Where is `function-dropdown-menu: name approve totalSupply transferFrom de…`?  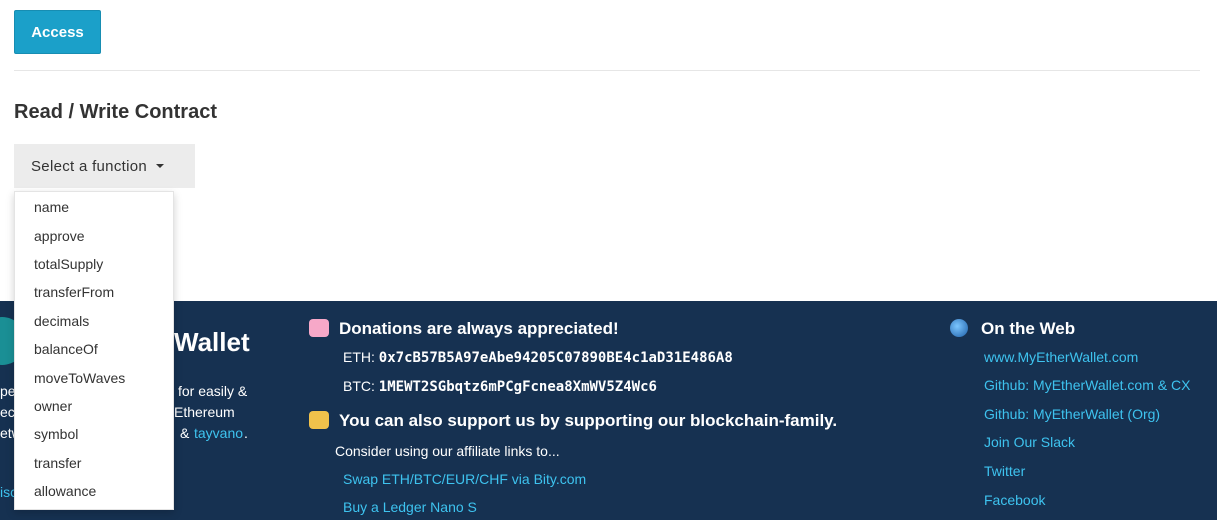
function-dropdown-menu: name approve totalSupply transferFrom de… is located at coordinates (94, 350).